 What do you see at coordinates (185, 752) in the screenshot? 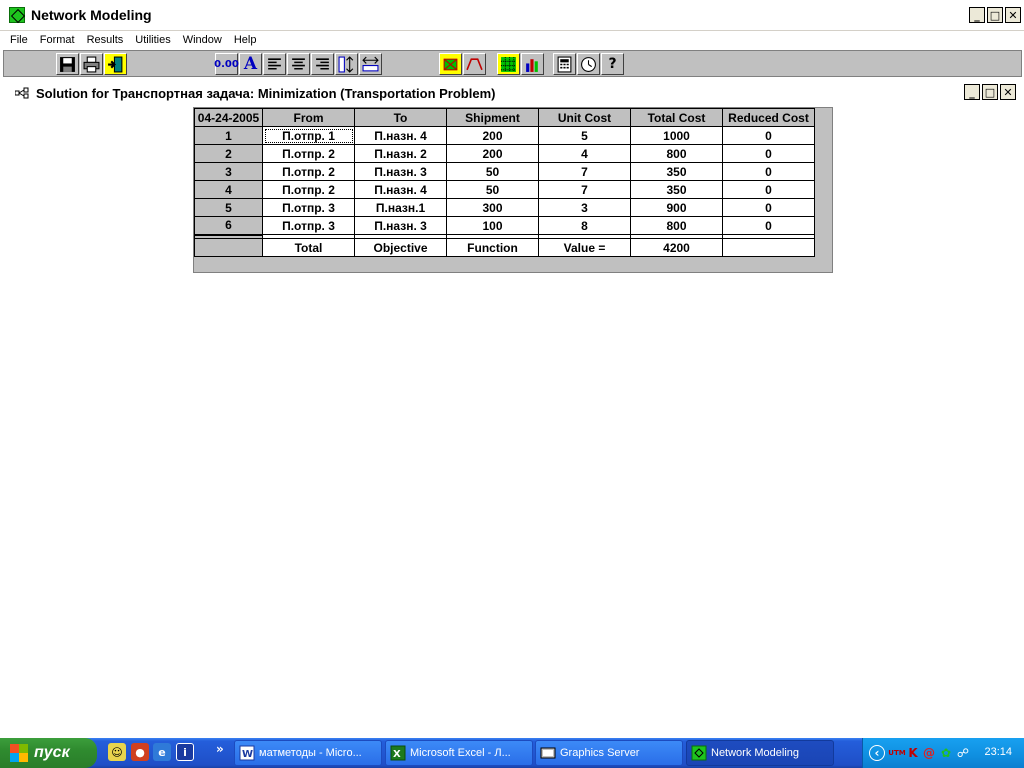
I see `quicklaunch-info-icon: i` at bounding box center [185, 752].